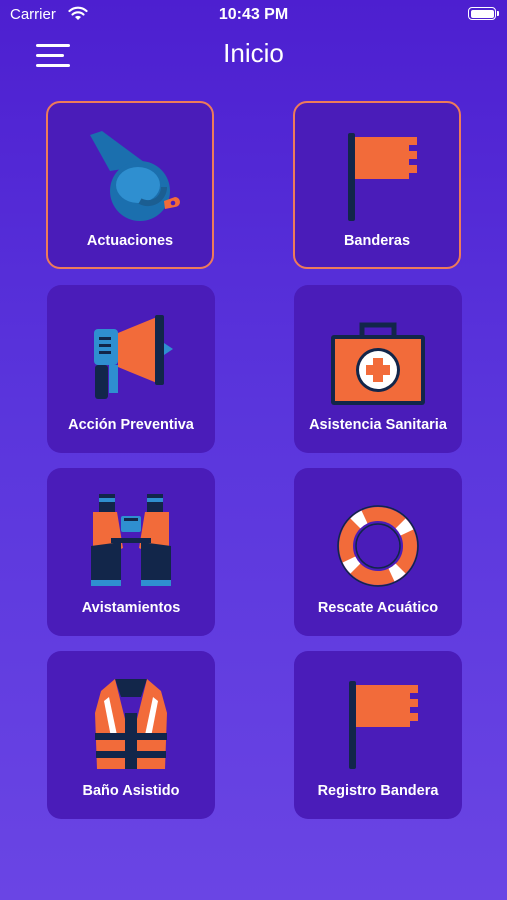  What do you see at coordinates (378, 791) in the screenshot?
I see `tile-label: Registro Bandera` at bounding box center [378, 791].